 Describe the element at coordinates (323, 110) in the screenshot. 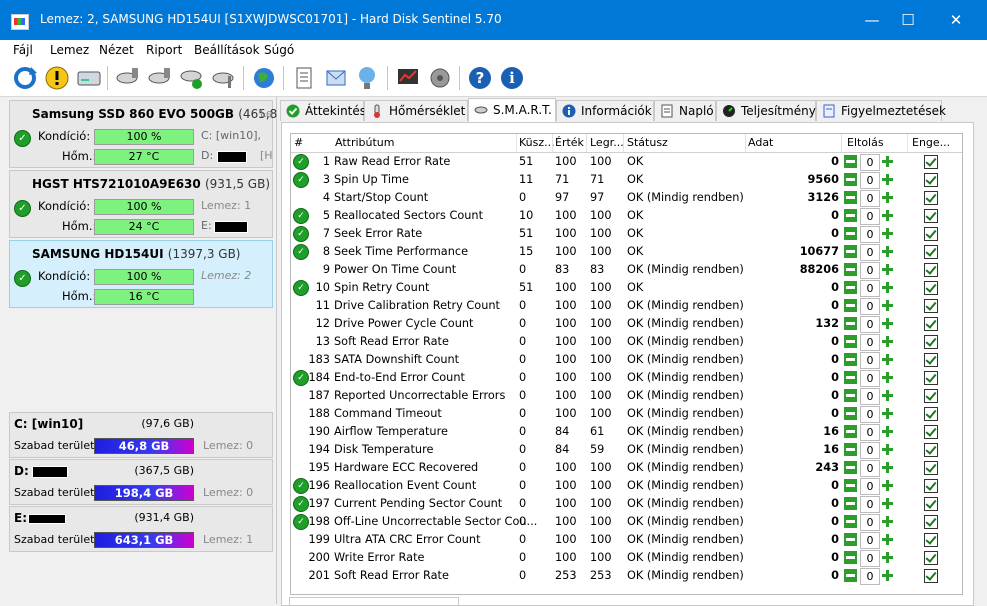

I see `tab-attekintes: Áttekintés` at that location.